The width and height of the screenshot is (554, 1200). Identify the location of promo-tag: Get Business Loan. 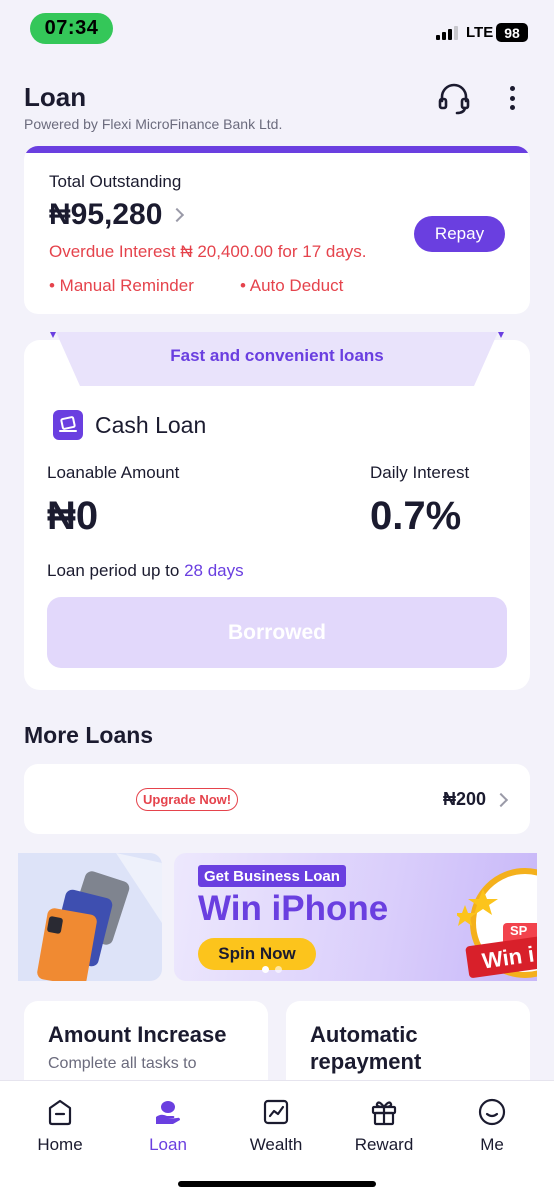
(272, 876).